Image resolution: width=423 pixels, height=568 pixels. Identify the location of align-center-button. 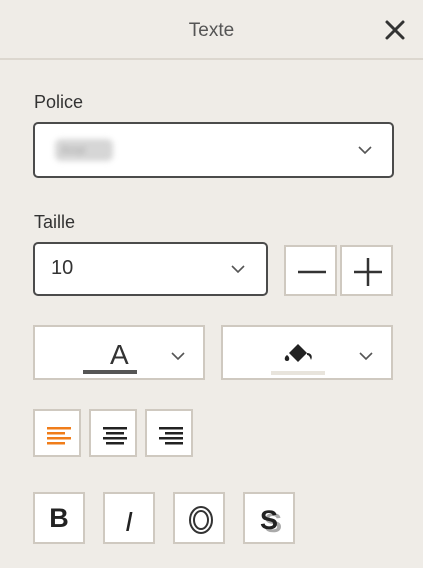
(113, 433).